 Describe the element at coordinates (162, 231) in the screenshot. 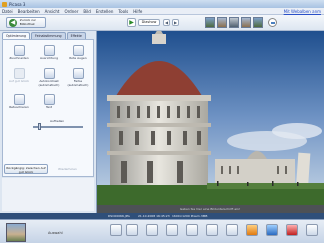

I see `bottom-tray: Auswahl` at that location.